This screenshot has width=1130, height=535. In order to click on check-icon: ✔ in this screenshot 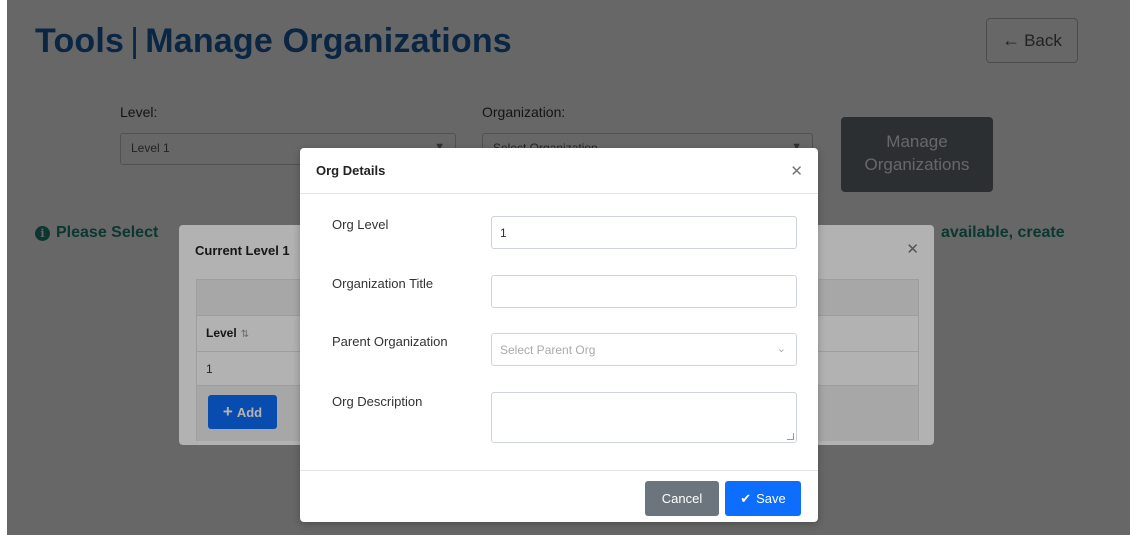, I will do `click(746, 498)`.